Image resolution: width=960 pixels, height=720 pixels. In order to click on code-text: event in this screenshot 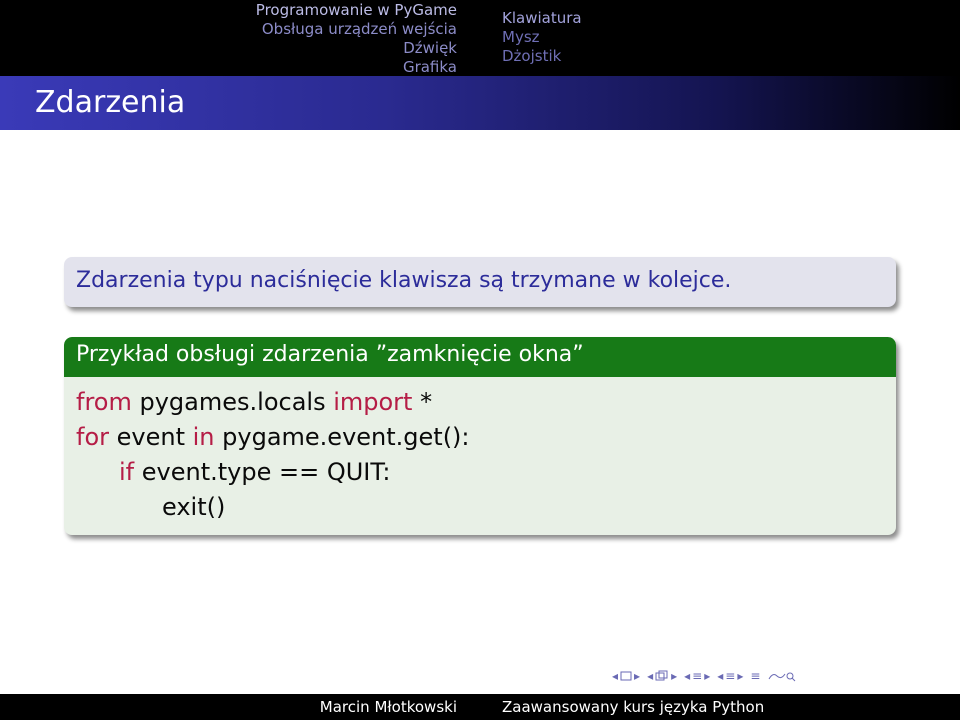, I will do `click(151, 437)`.